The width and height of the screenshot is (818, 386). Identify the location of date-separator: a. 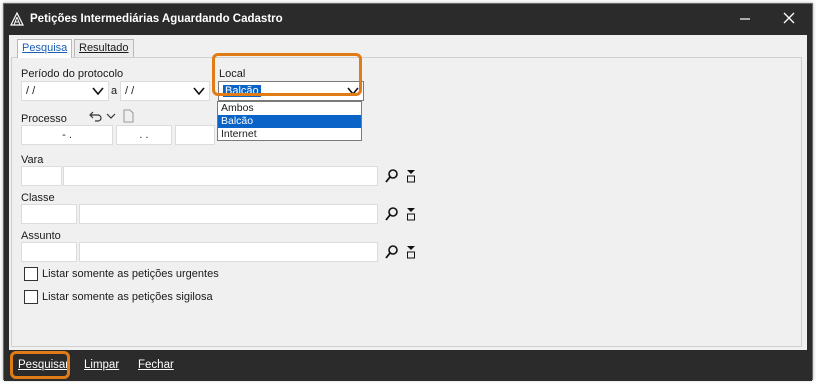
(114, 91).